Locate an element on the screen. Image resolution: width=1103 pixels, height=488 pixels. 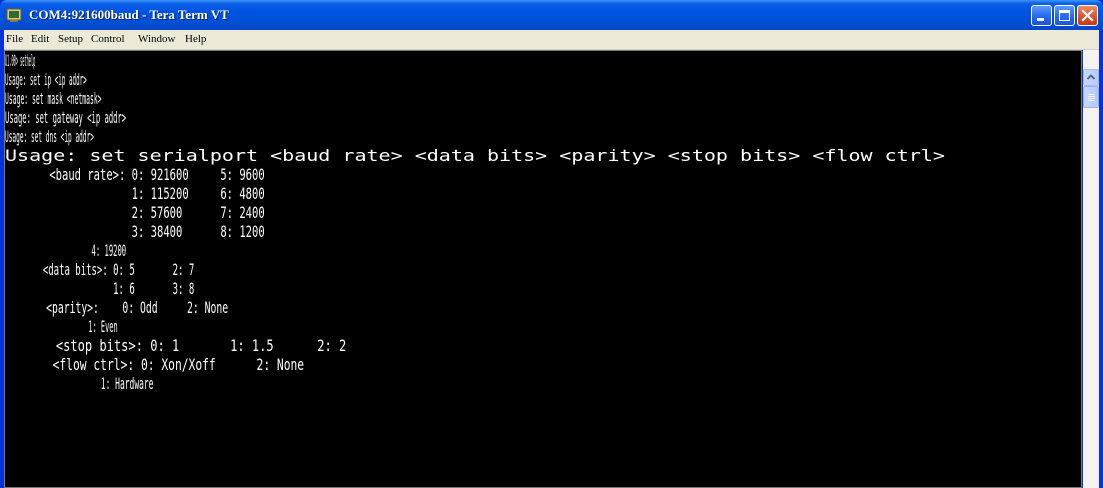
scroll-thumb is located at coordinates (1091, 97).